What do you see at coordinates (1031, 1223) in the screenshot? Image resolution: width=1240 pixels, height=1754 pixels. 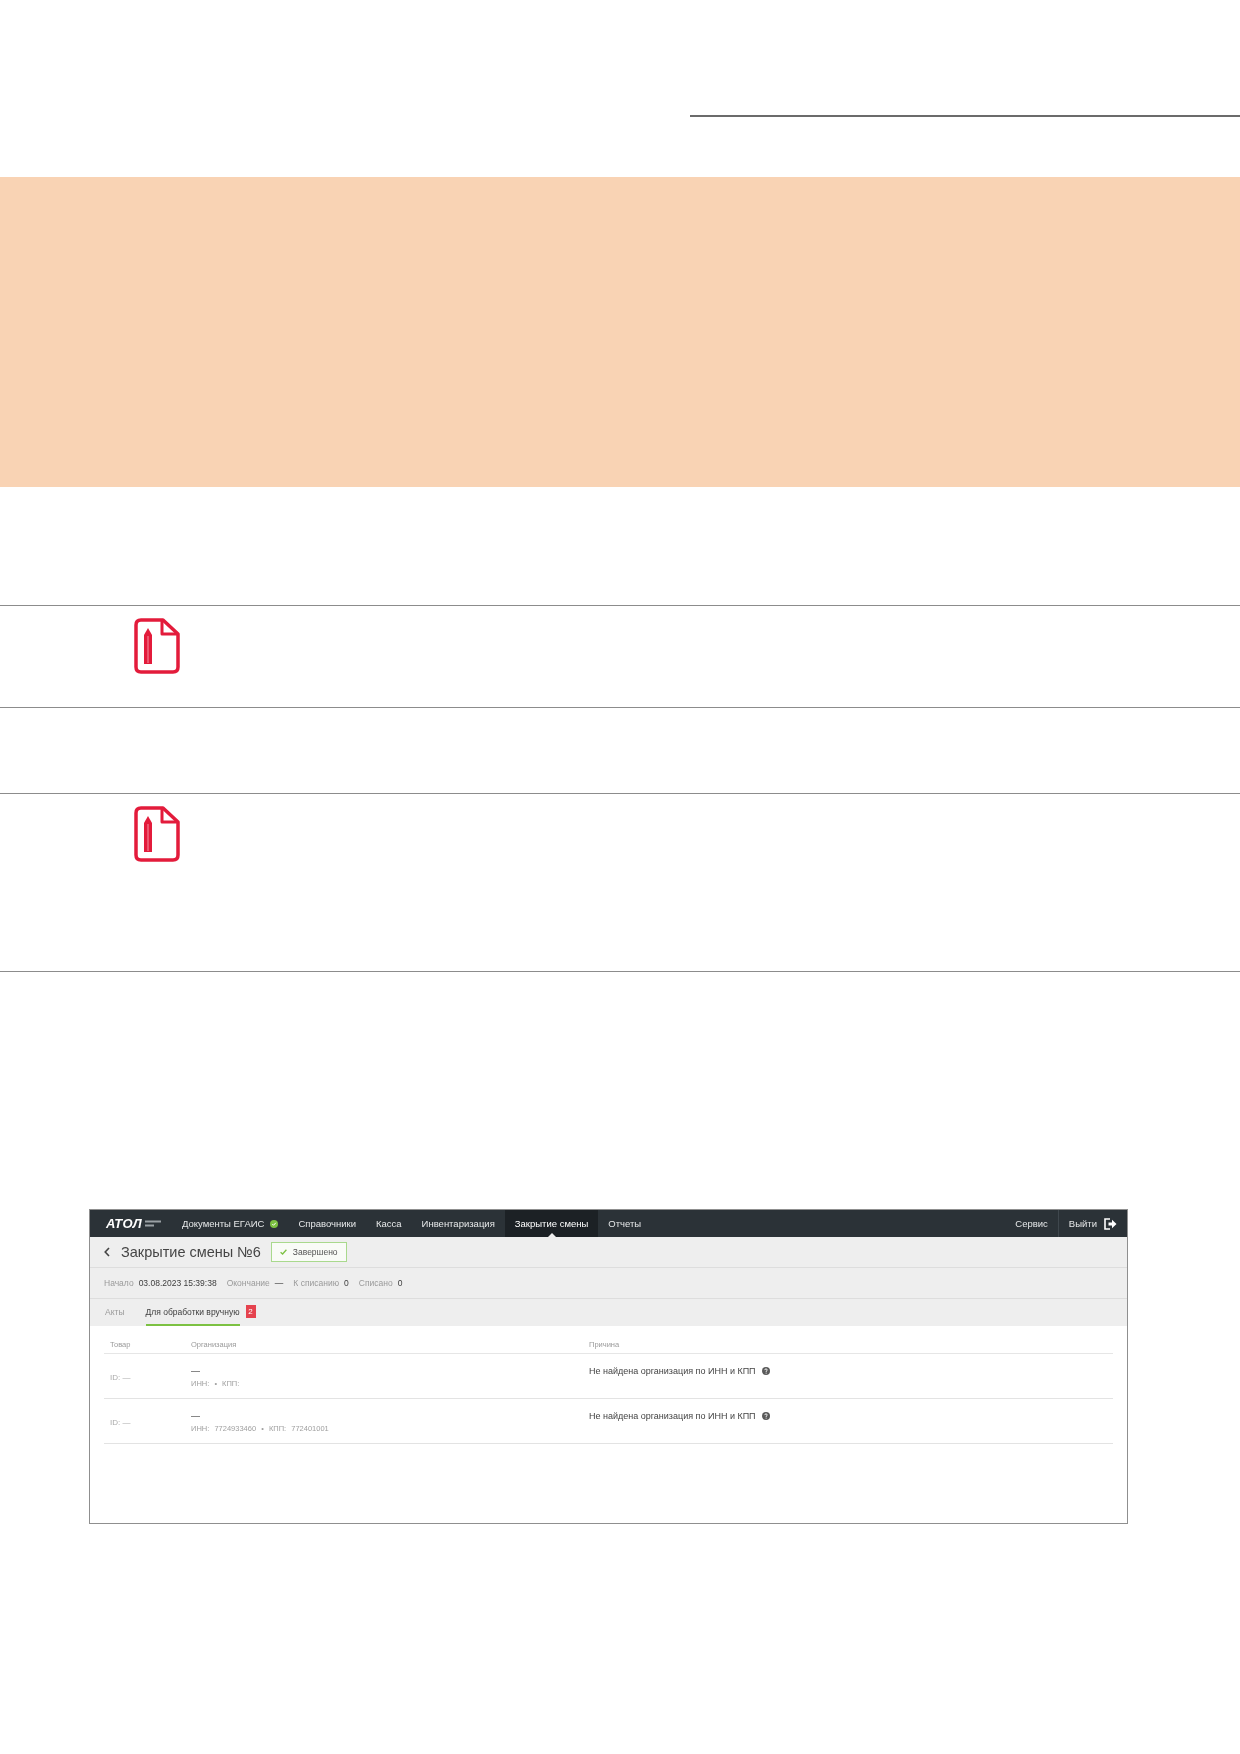 I see `nav-link: Сервис` at bounding box center [1031, 1223].